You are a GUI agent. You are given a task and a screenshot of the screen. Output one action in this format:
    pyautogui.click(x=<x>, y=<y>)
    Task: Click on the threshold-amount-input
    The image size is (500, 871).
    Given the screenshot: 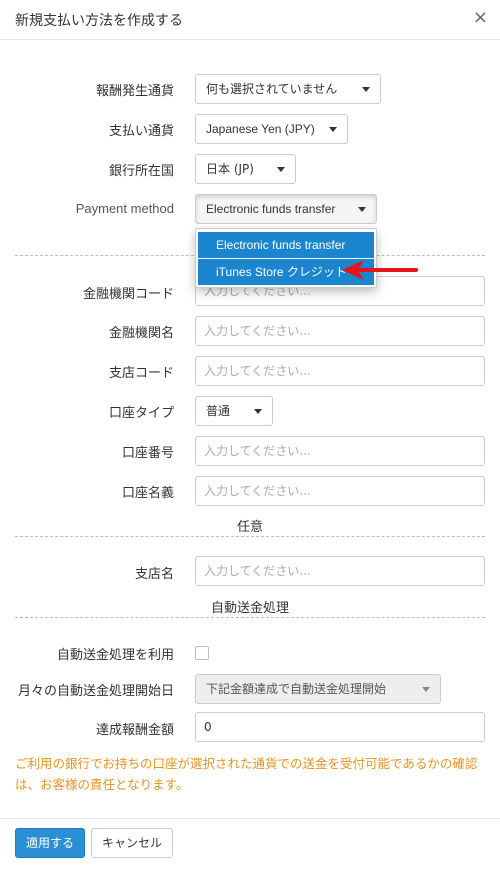 What is the action you would take?
    pyautogui.click(x=340, y=727)
    